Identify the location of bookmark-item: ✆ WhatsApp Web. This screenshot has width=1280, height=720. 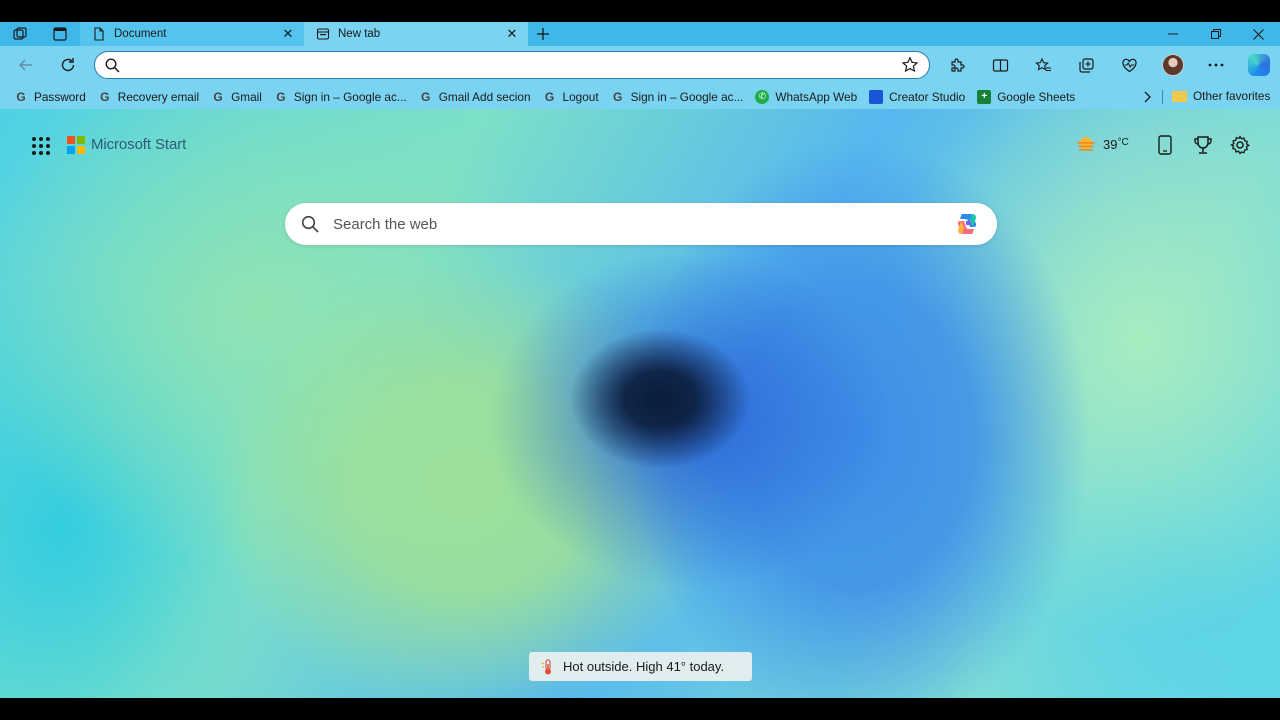
(806, 97).